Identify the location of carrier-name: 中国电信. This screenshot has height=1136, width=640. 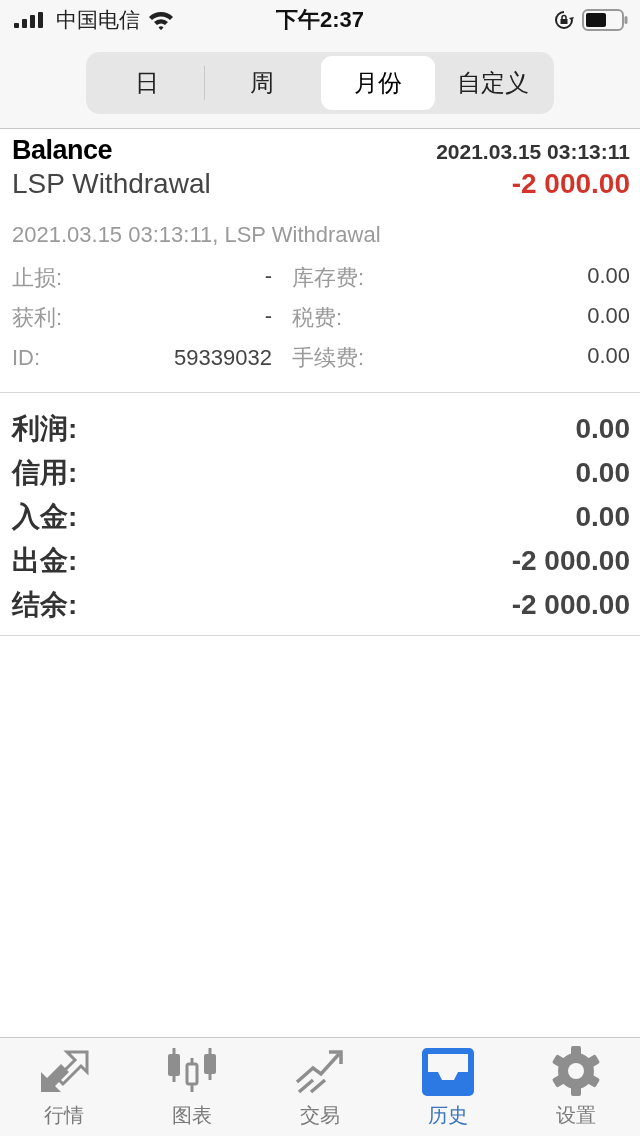
(98, 20).